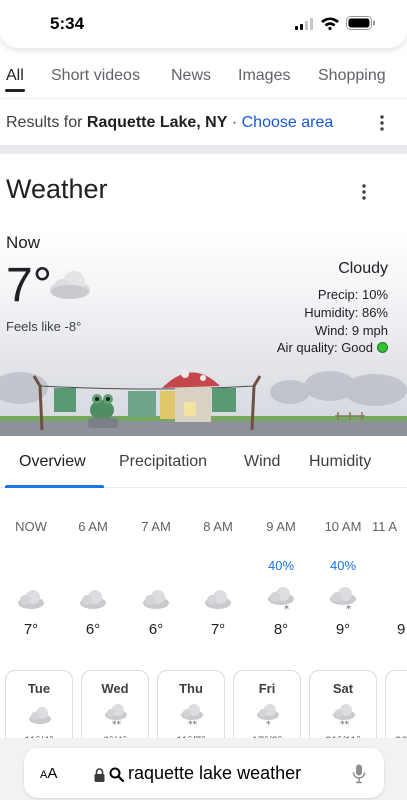  What do you see at coordinates (352, 76) in the screenshot?
I see `tab-shopping: Shopping` at bounding box center [352, 76].